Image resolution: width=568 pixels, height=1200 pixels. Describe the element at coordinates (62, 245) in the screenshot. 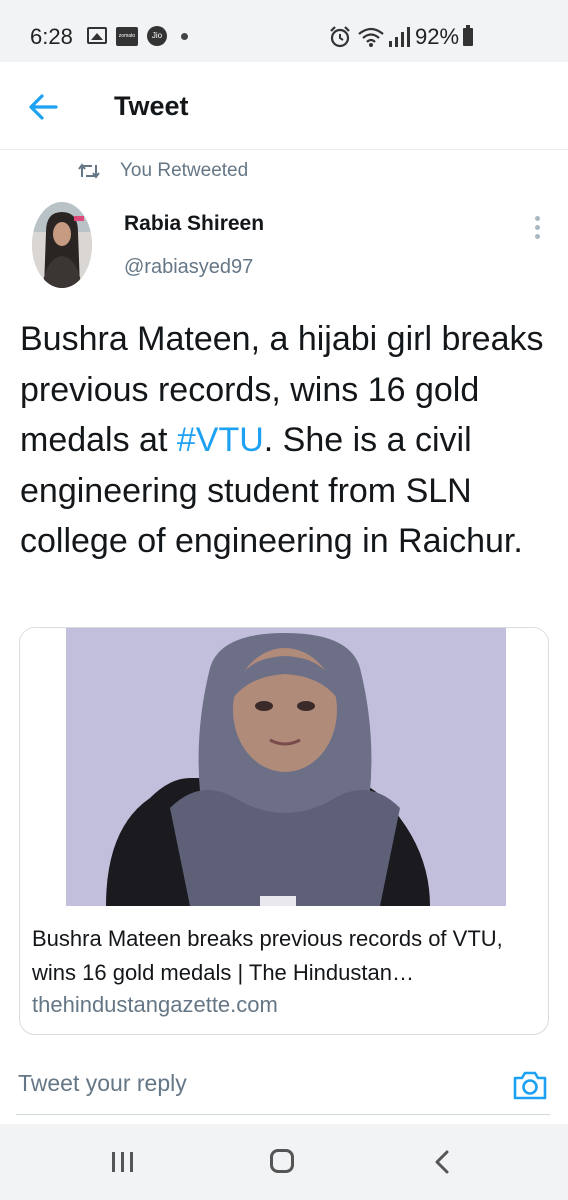

I see `avatar` at that location.